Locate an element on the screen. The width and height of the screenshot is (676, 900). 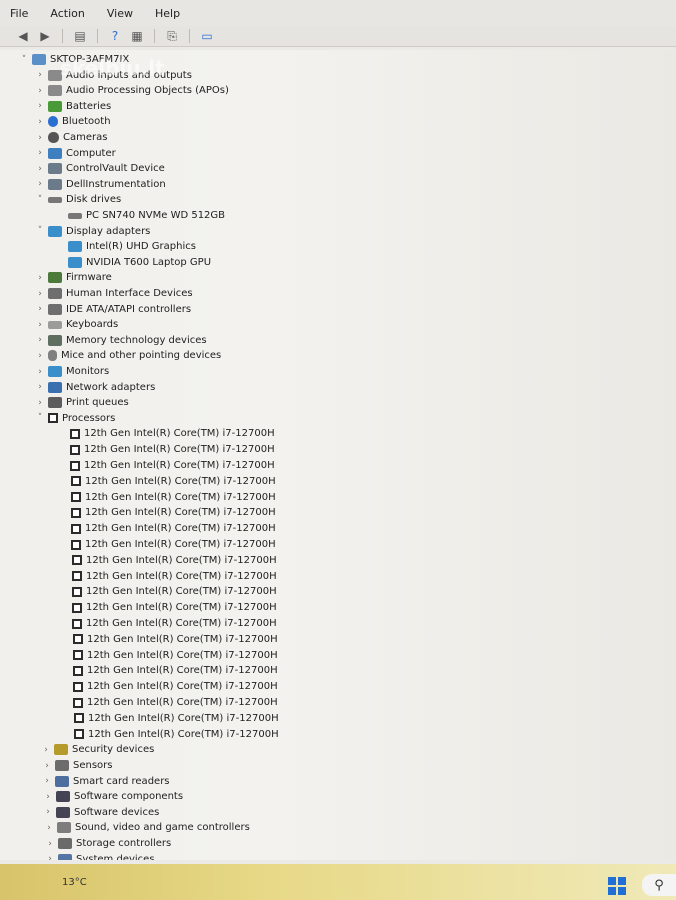
tree-category: › Smart card readers is located at coordinates (105, 781).